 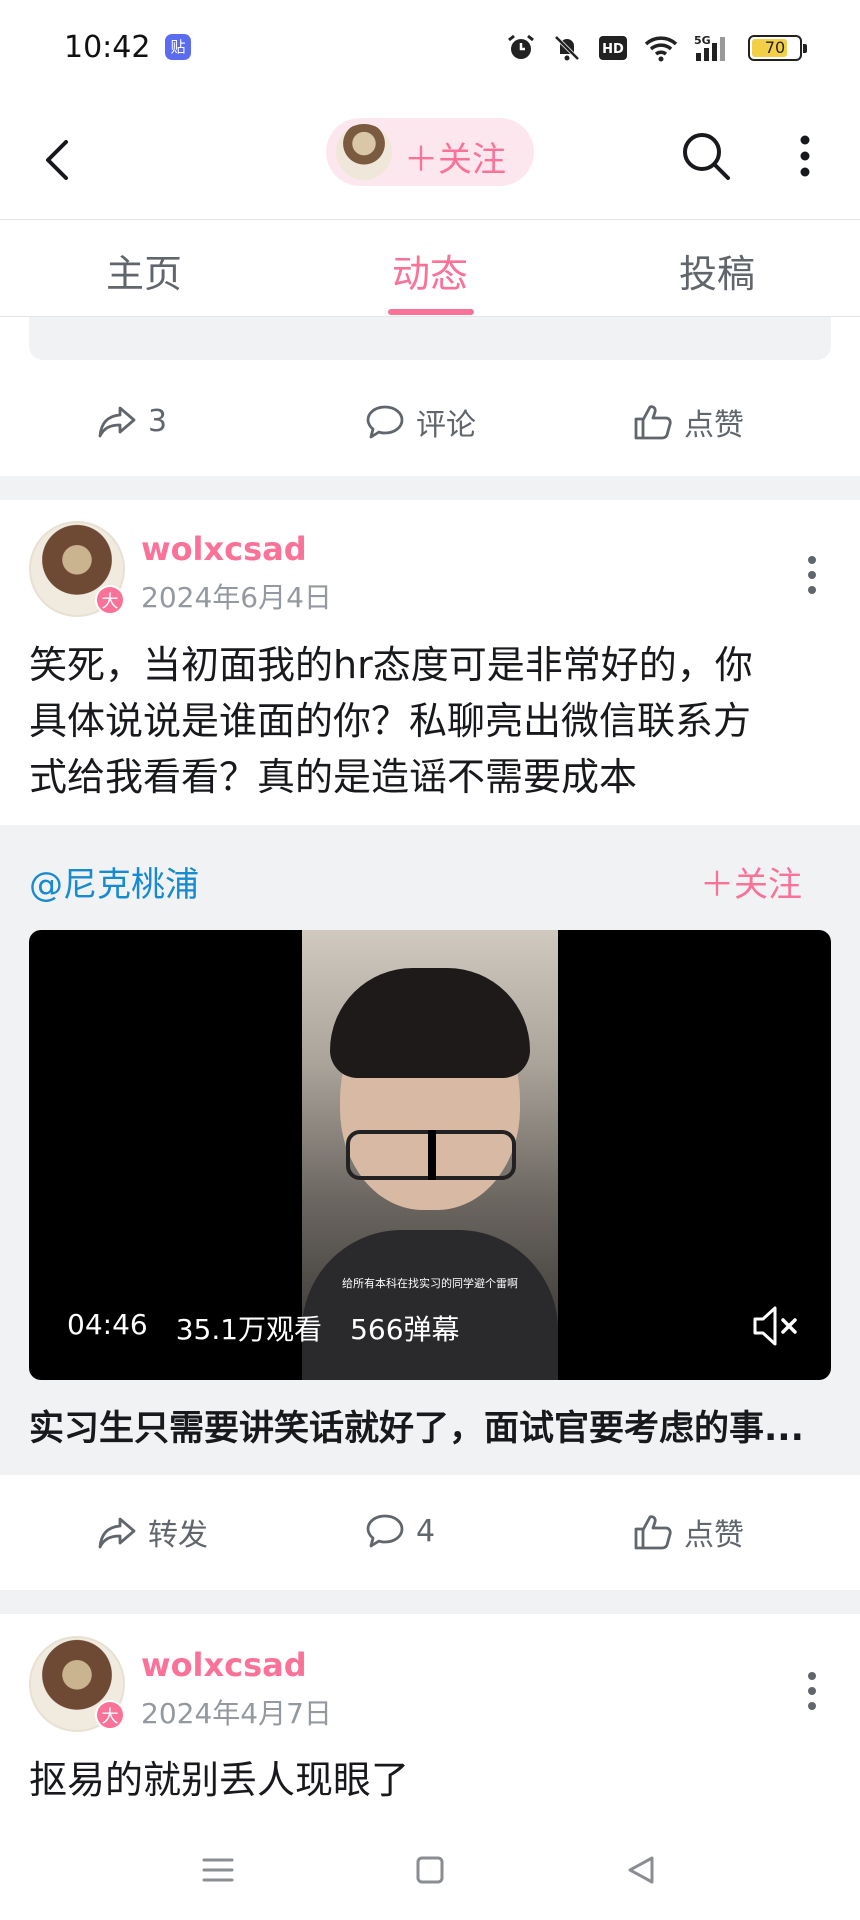 What do you see at coordinates (751, 881) in the screenshot?
I see `forward-follow-button: ＋关注` at bounding box center [751, 881].